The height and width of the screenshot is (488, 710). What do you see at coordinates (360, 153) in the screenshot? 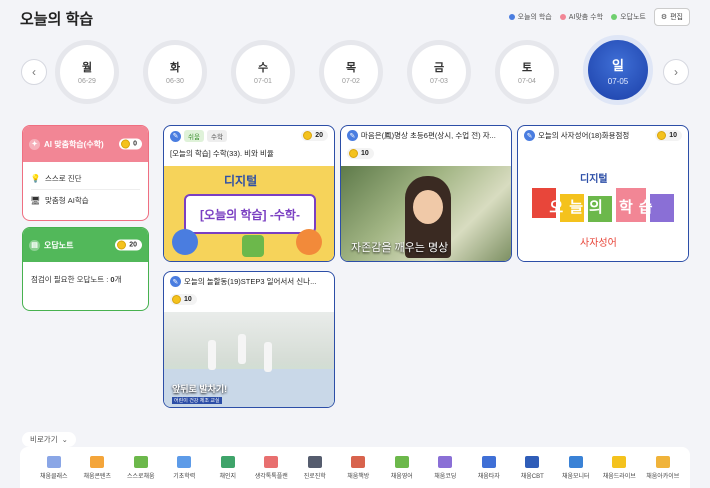
I see `coin-badge: 10` at bounding box center [360, 153].